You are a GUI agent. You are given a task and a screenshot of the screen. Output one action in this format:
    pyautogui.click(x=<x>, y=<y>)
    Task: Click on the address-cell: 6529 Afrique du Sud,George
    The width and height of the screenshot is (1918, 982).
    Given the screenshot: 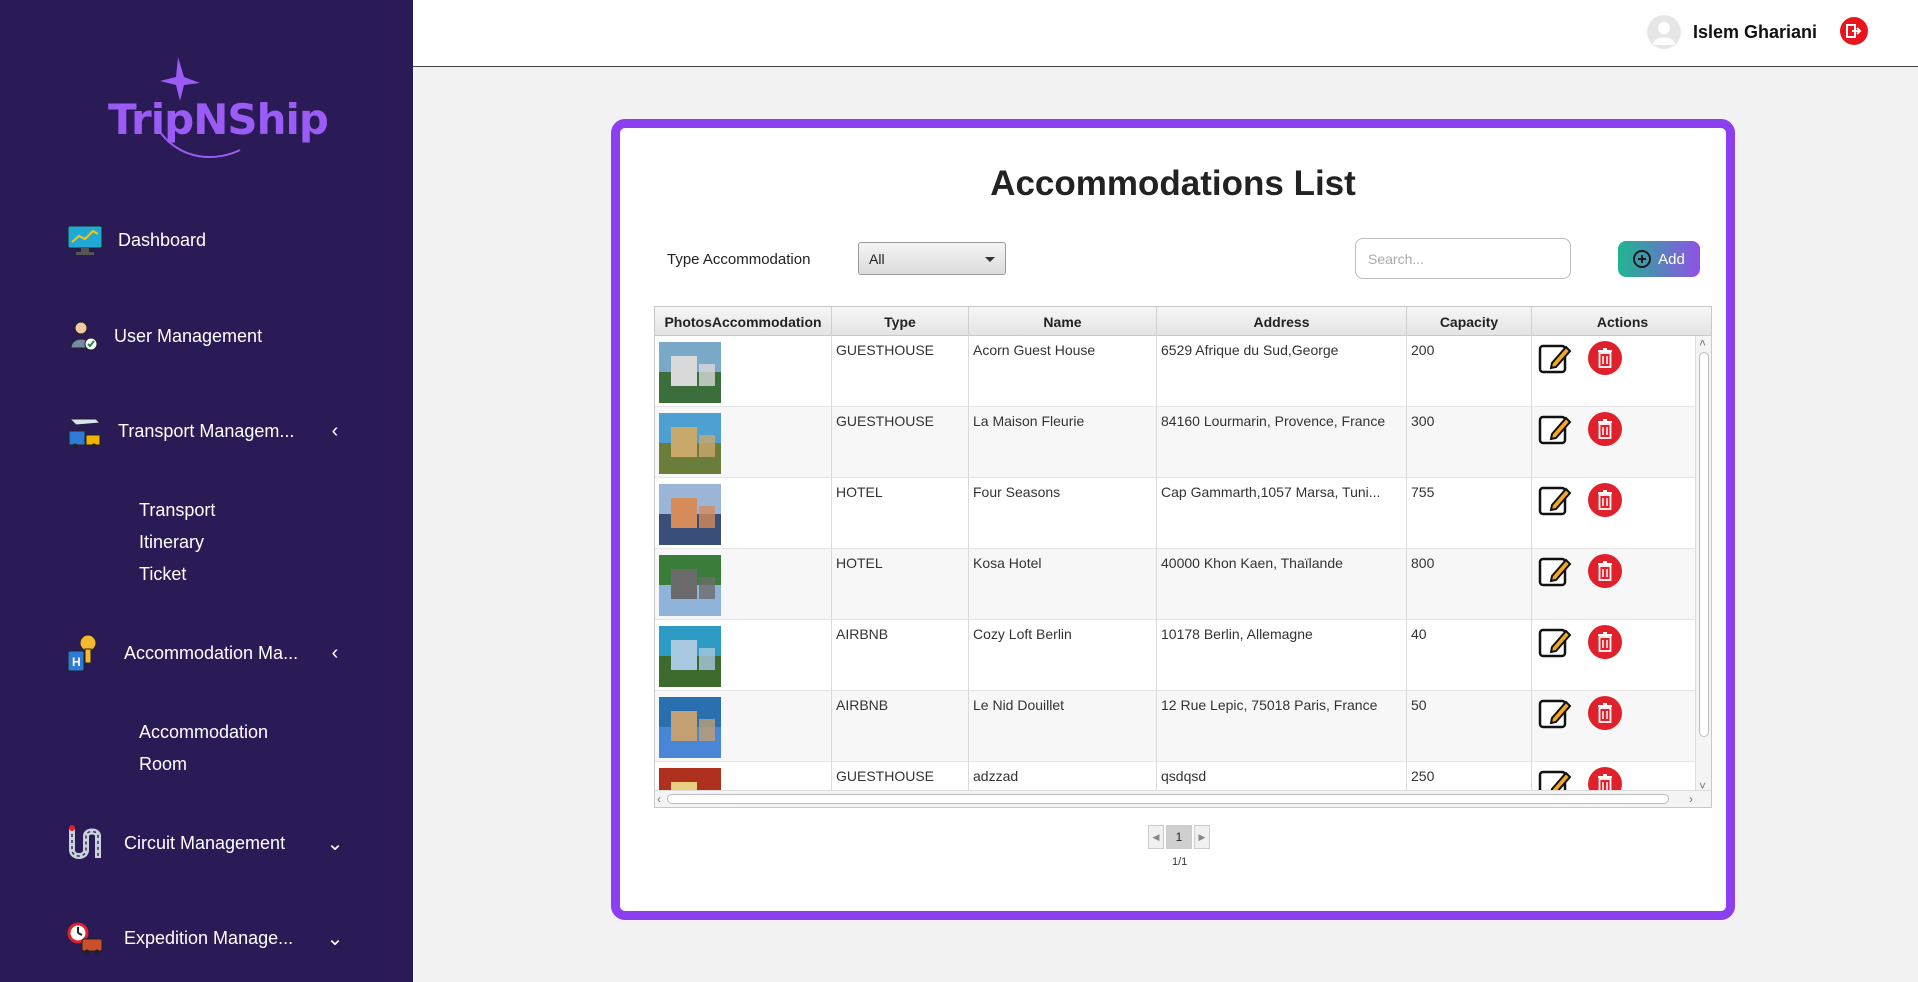 What is the action you would take?
    pyautogui.click(x=1282, y=371)
    